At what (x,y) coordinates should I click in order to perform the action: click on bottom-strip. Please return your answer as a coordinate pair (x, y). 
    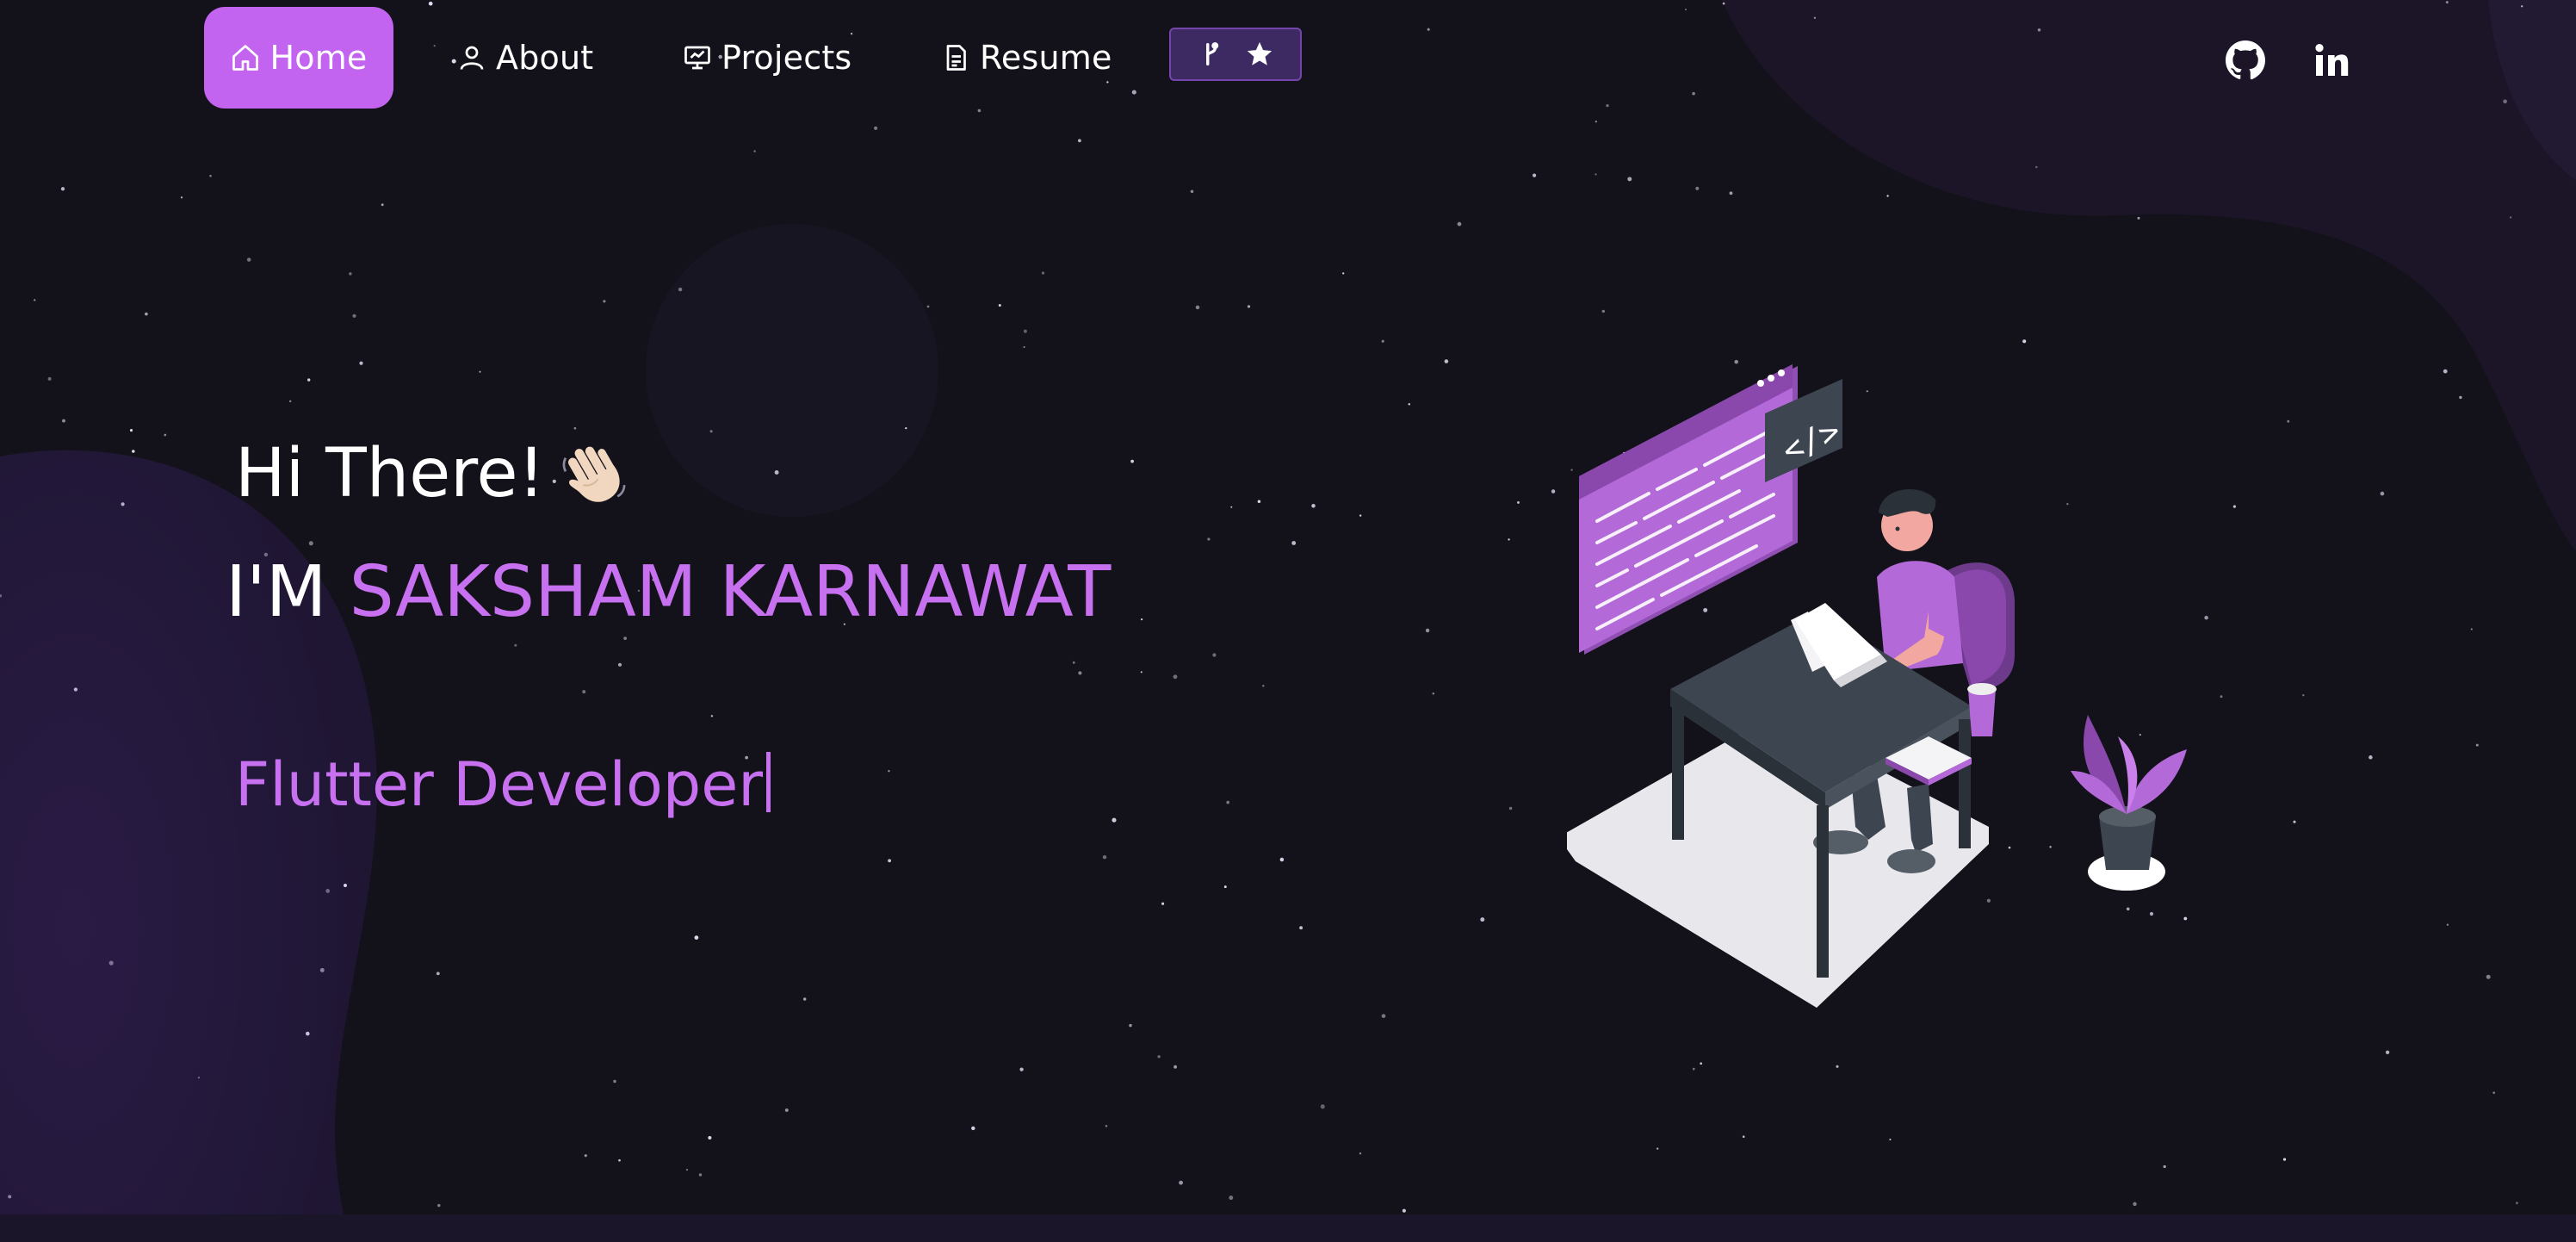
    Looking at the image, I should click on (1288, 1228).